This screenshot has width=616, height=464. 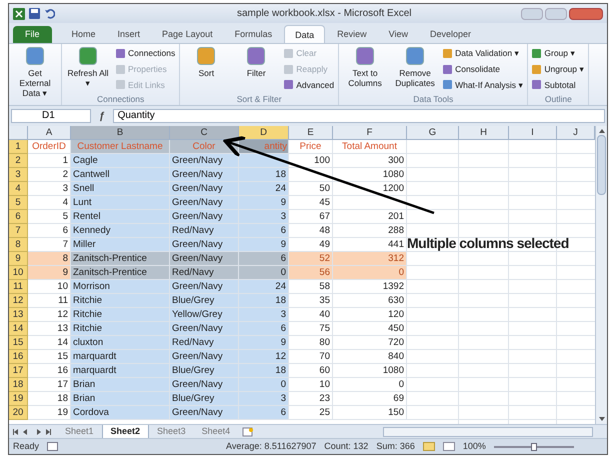 I want to click on zoom-level: 100%, so click(x=474, y=447).